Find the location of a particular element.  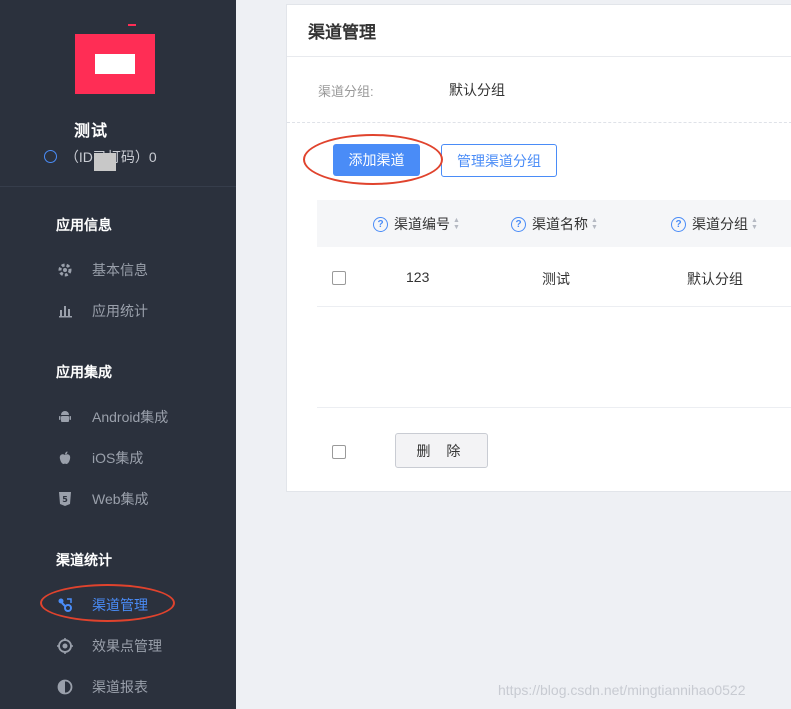

app-name: 测试 is located at coordinates (91, 131).